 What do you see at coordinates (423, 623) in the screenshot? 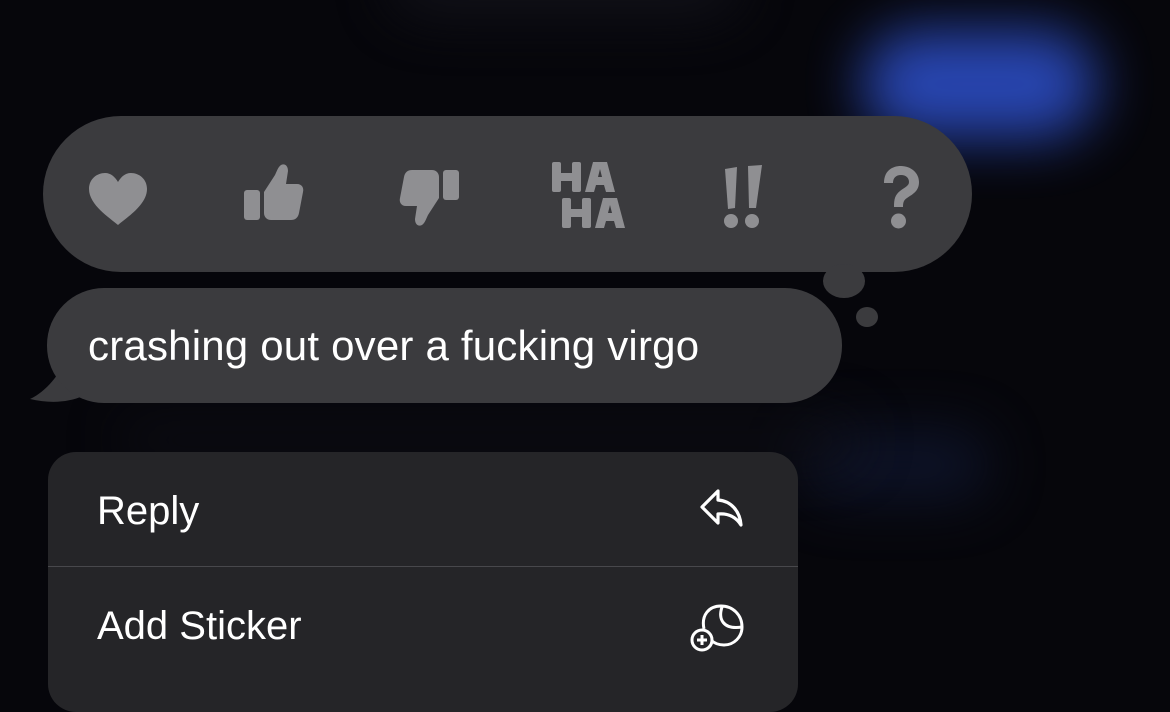
I see `add-sticker-menu-item: Add Sticker` at bounding box center [423, 623].